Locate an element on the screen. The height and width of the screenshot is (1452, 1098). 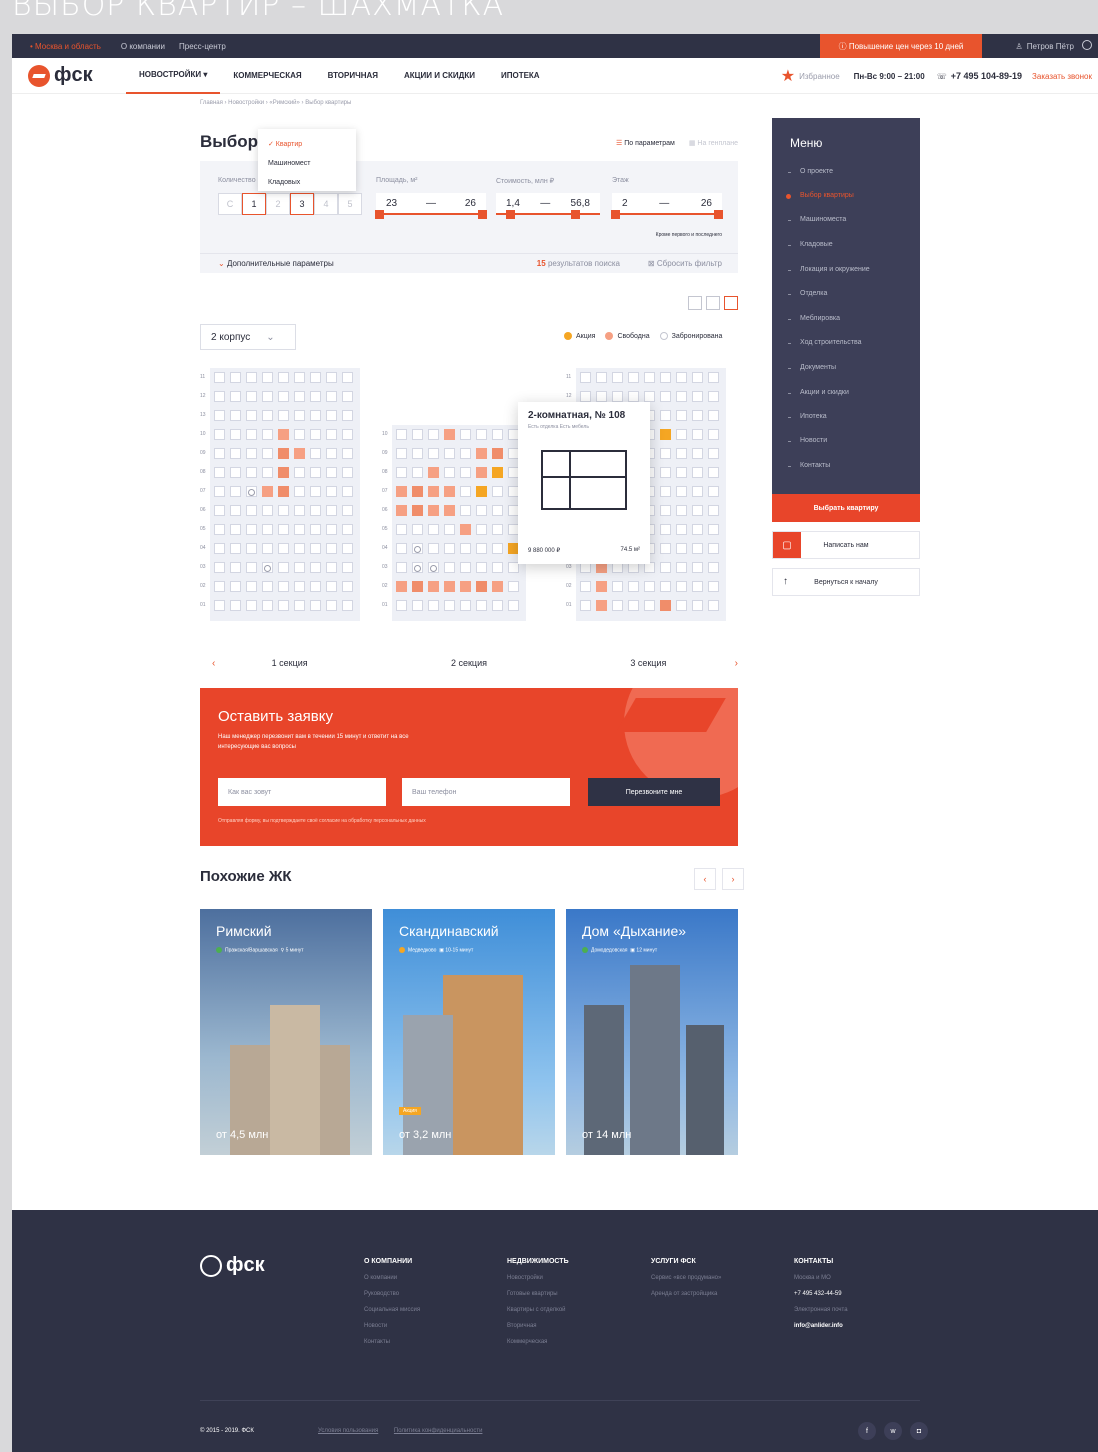
topbar-link-press: Пресс-центр is located at coordinates (202, 46).